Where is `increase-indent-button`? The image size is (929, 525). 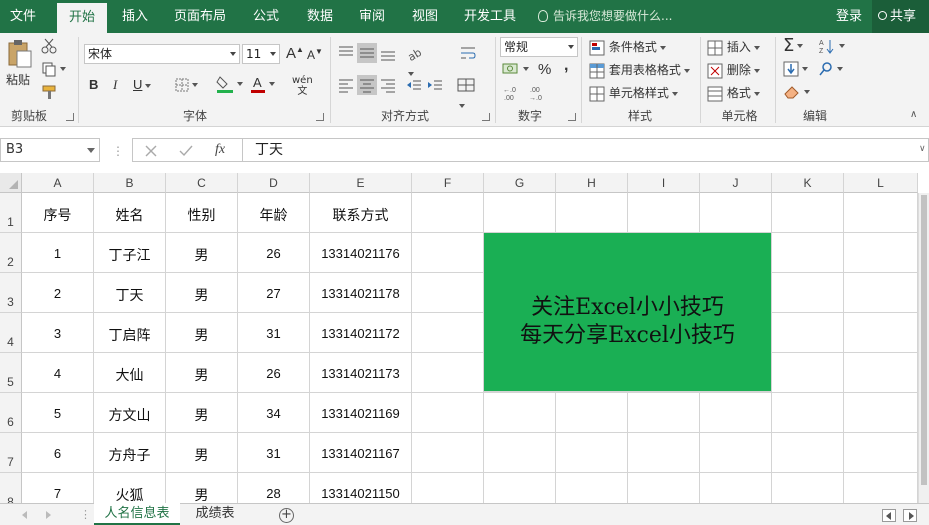 increase-indent-button is located at coordinates (435, 85).